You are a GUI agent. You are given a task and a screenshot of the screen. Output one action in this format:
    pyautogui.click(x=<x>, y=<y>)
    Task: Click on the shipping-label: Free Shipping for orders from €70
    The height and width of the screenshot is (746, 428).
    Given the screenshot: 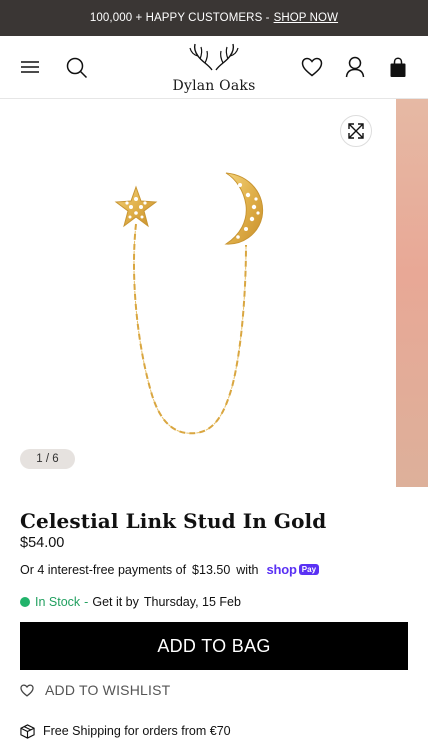 What is the action you would take?
    pyautogui.click(x=137, y=731)
    